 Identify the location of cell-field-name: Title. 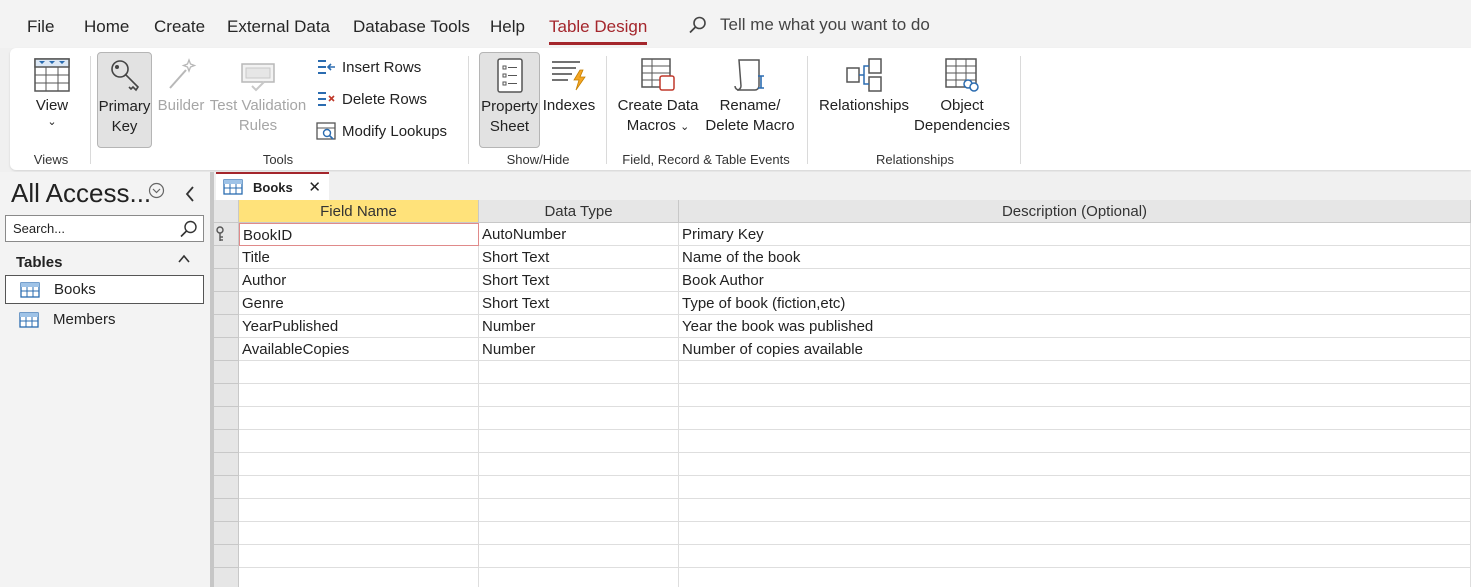
(359, 257).